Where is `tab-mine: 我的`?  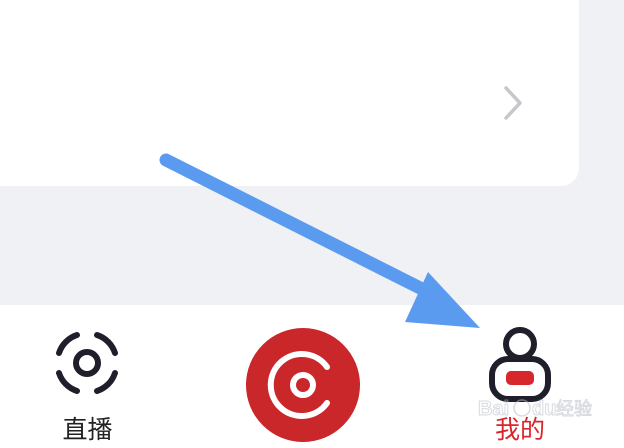 tab-mine: 我的 is located at coordinates (520, 376).